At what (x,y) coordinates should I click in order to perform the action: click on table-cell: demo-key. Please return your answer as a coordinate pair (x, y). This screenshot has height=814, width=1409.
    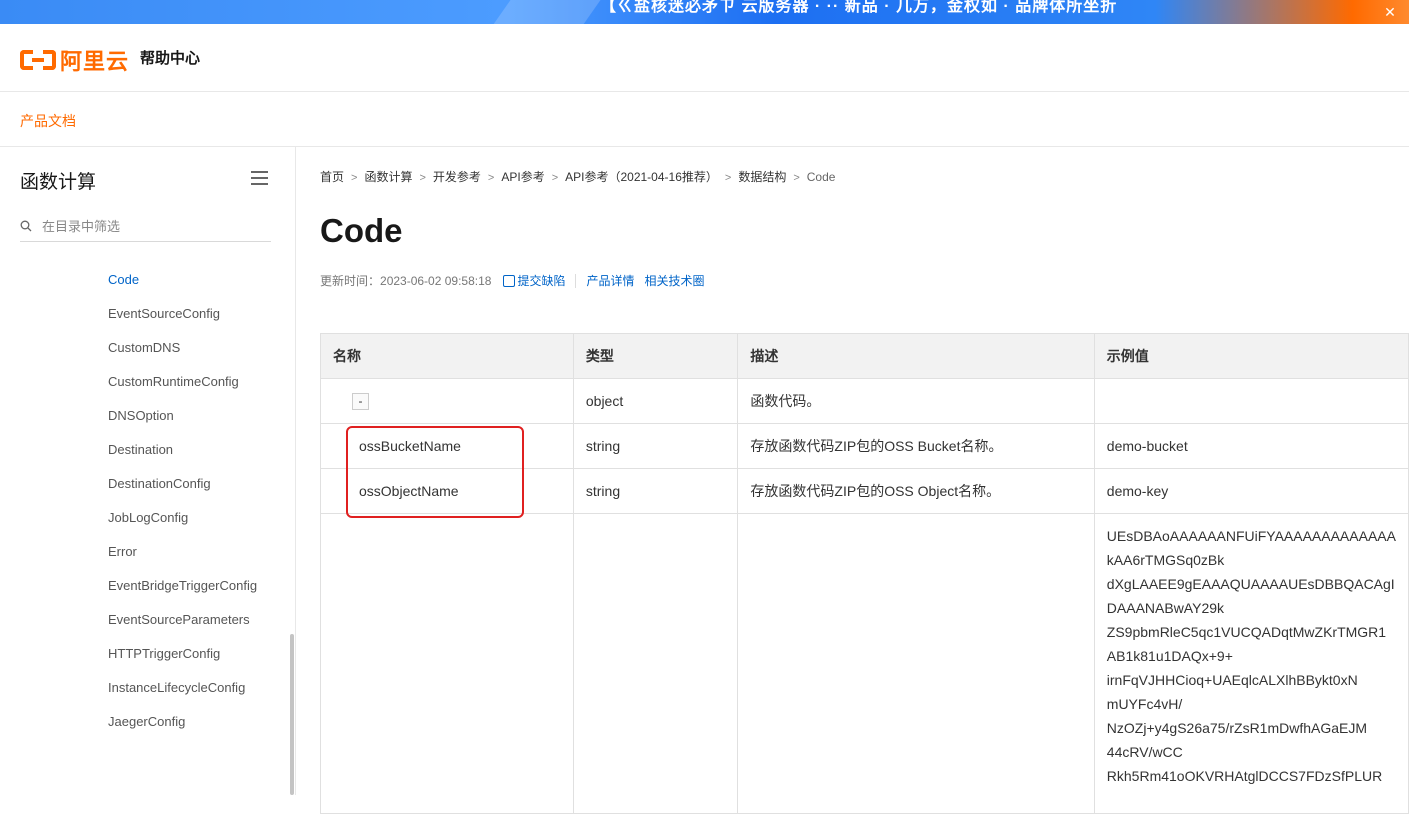
    Looking at the image, I should click on (1251, 491).